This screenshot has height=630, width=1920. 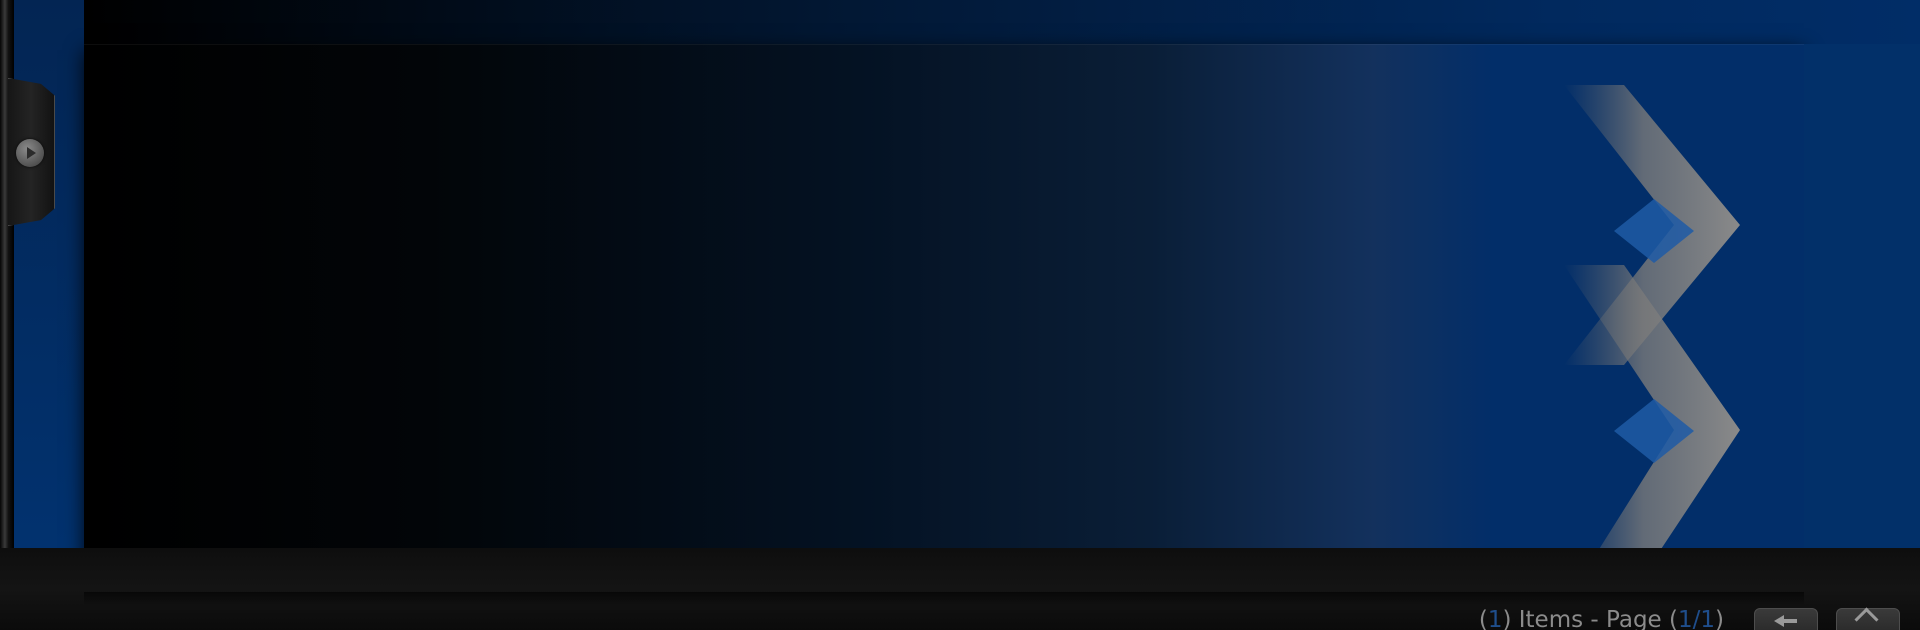 What do you see at coordinates (1786, 619) in the screenshot?
I see `back-arrow-icon` at bounding box center [1786, 619].